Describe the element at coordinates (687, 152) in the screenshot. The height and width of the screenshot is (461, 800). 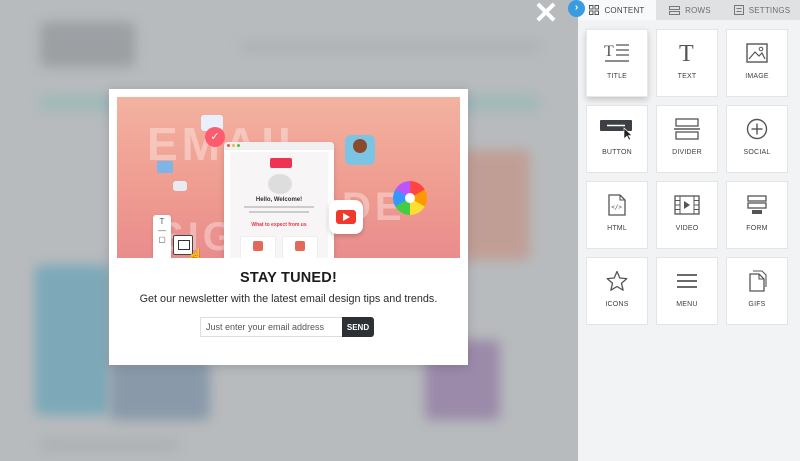
I see `block-label: DIVIDER` at that location.